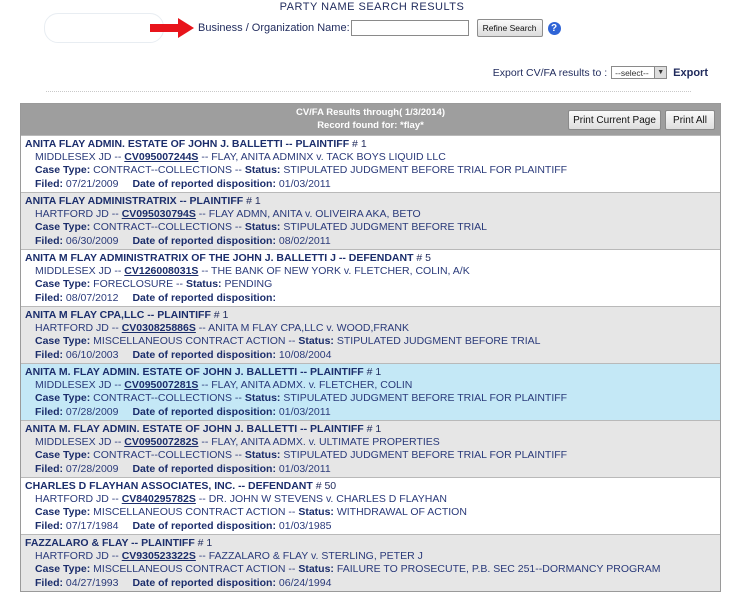 The height and width of the screenshot is (605, 744). Describe the element at coordinates (400, 512) in the screenshot. I see `status-value: WITHDRAWAL OF ACTION` at that location.